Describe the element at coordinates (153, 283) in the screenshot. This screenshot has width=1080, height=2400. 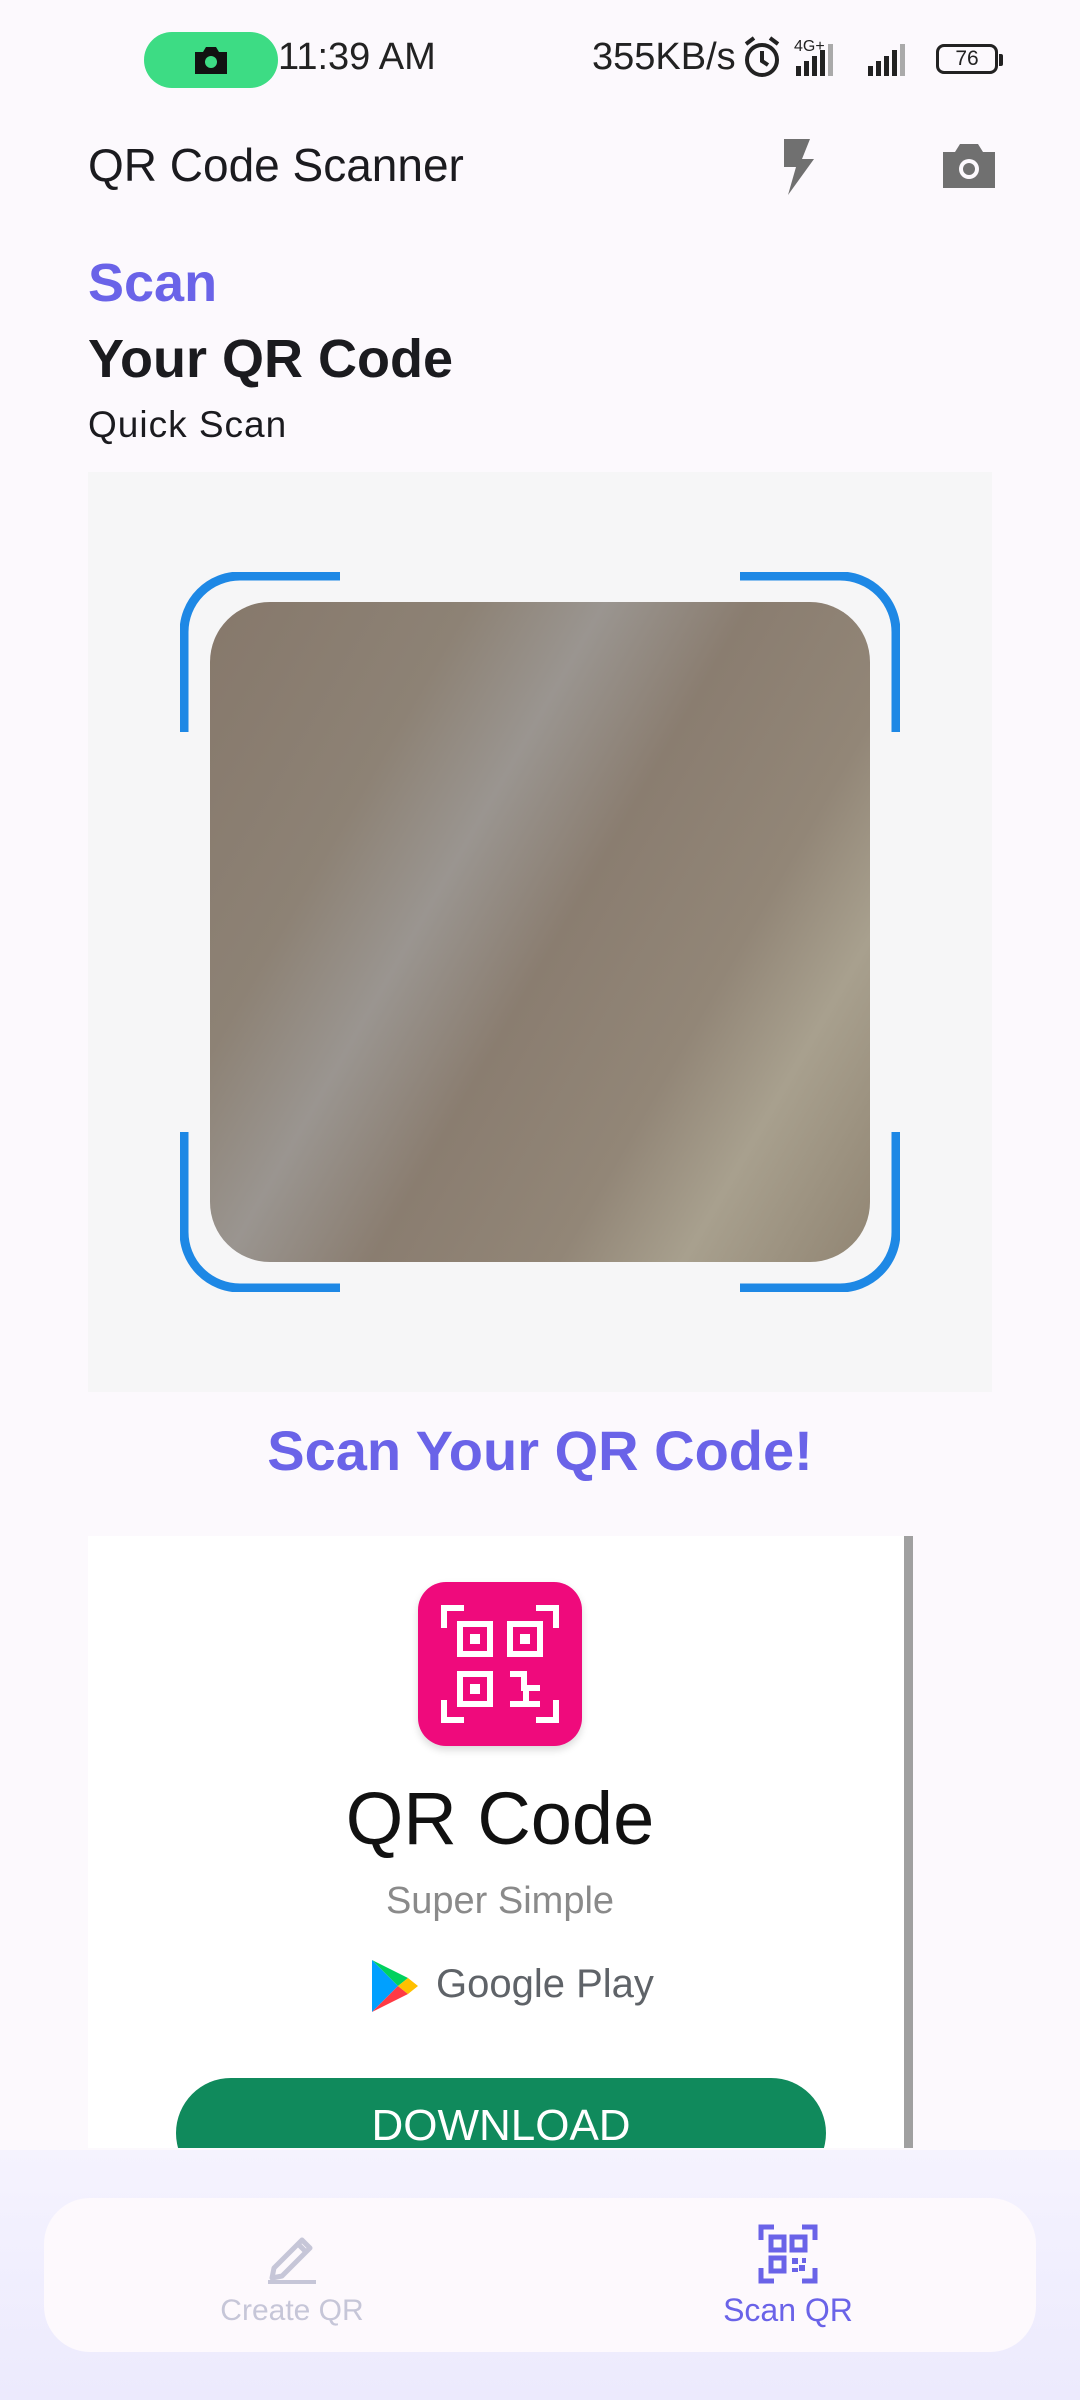
I see `header-accent: Scan` at that location.